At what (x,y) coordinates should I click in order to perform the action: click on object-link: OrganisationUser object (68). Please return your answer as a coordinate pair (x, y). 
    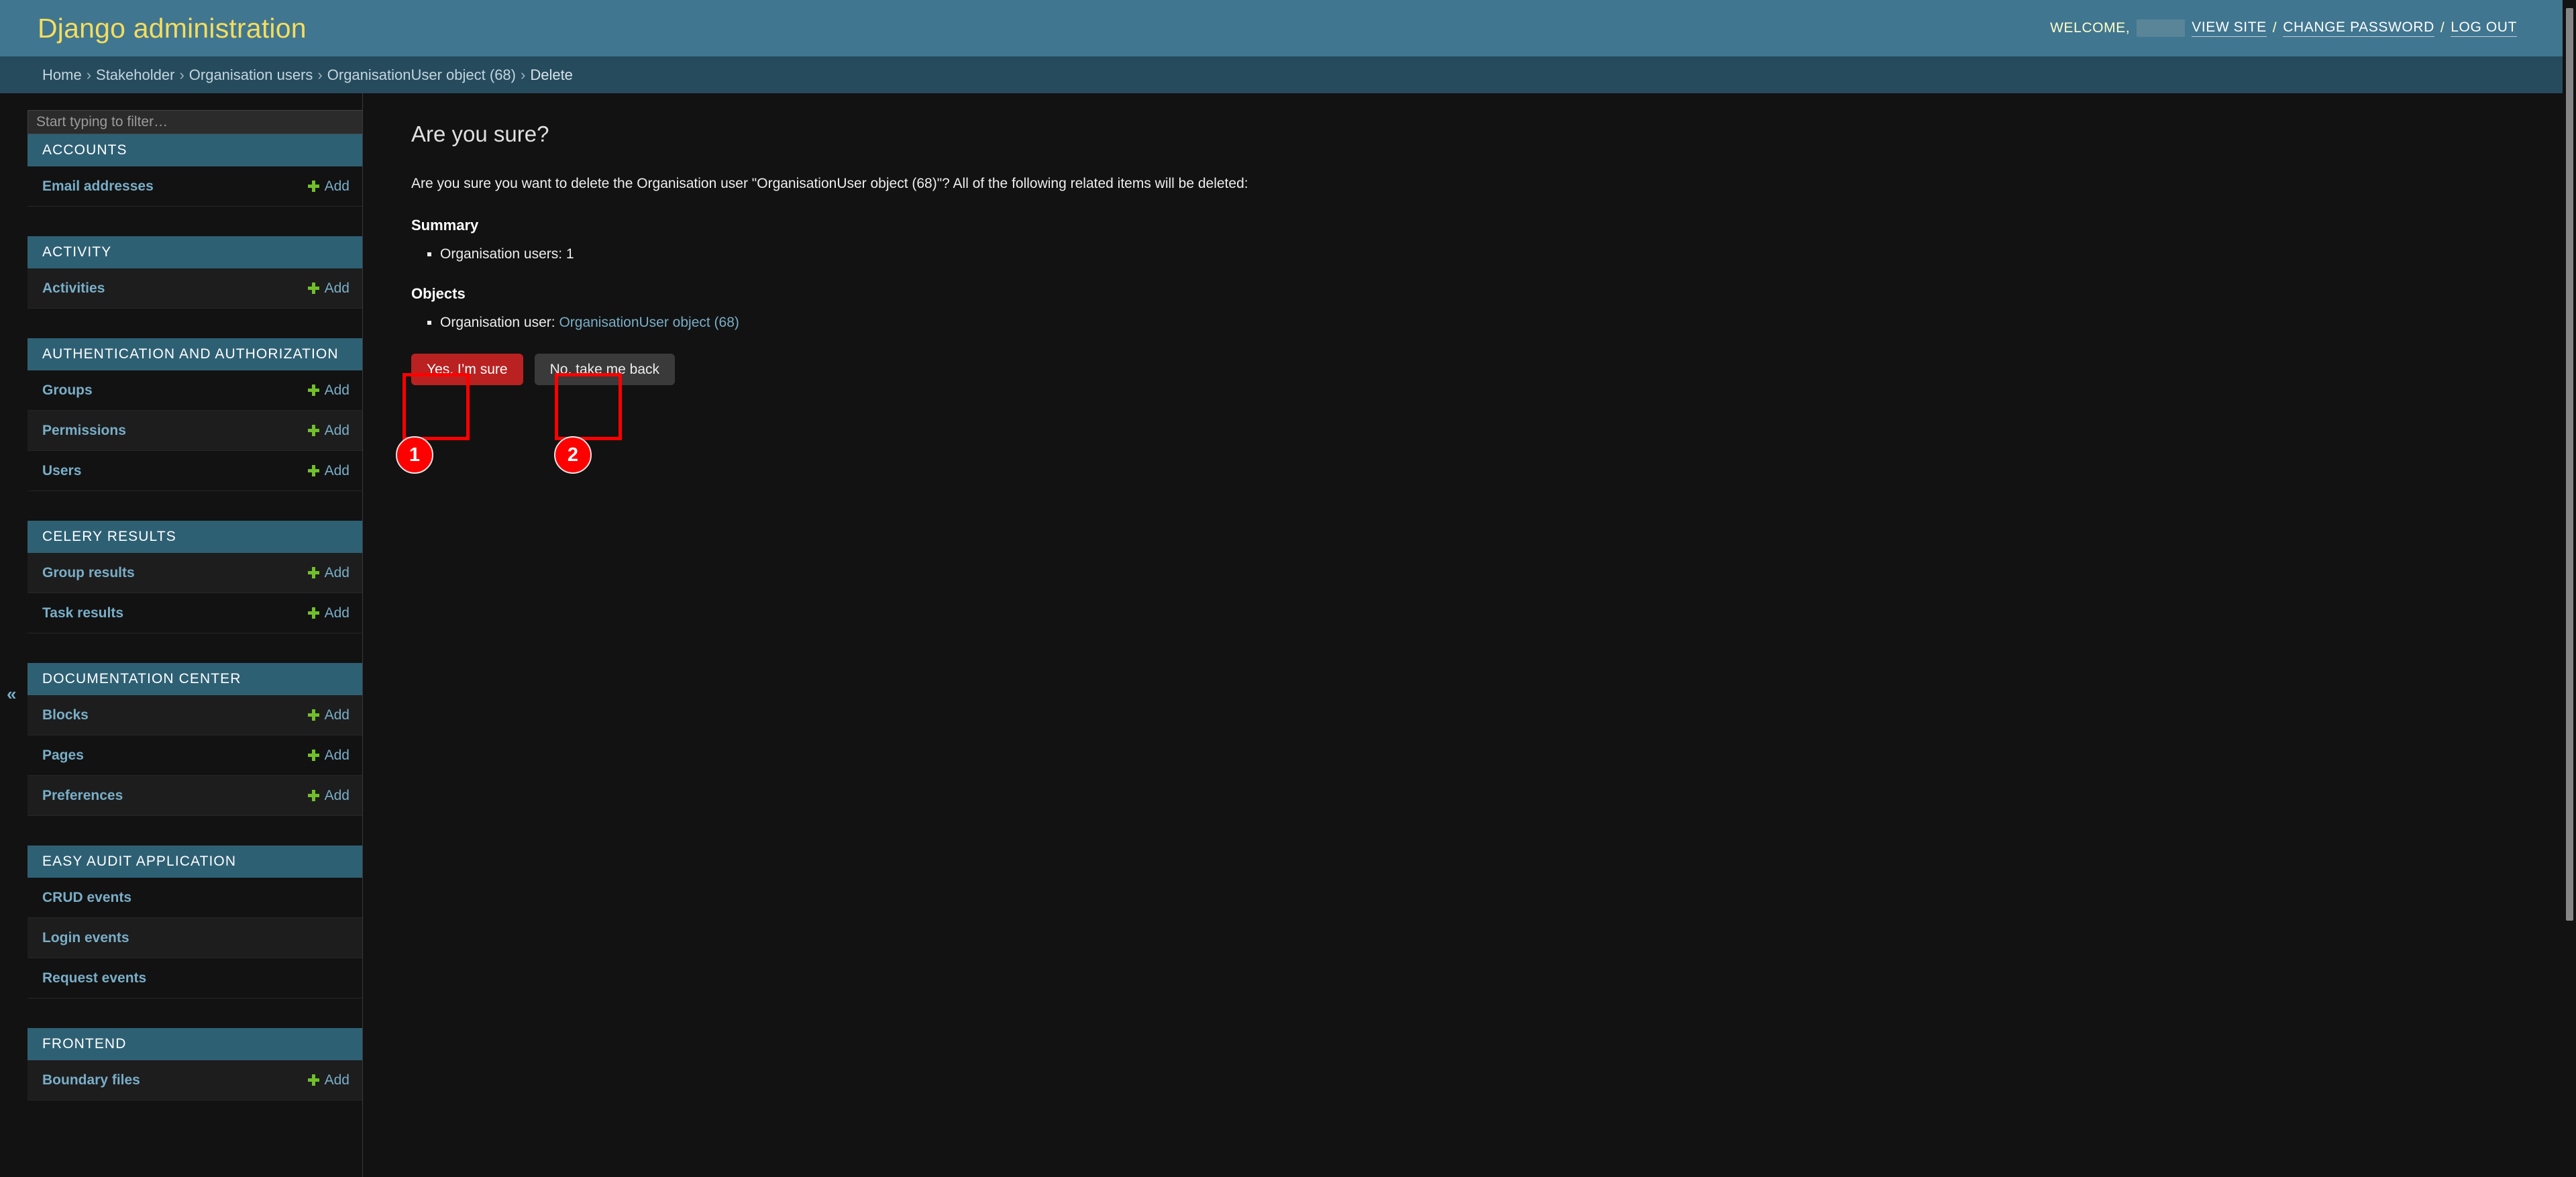
    Looking at the image, I should click on (649, 322).